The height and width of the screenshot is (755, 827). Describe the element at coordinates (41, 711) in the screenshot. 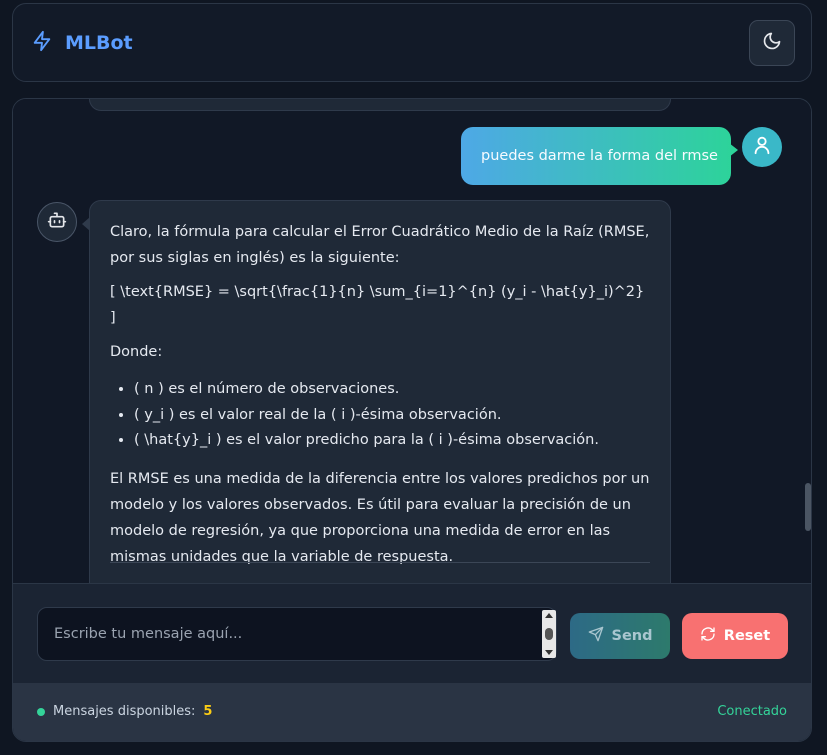

I see `status-dot-icon` at that location.